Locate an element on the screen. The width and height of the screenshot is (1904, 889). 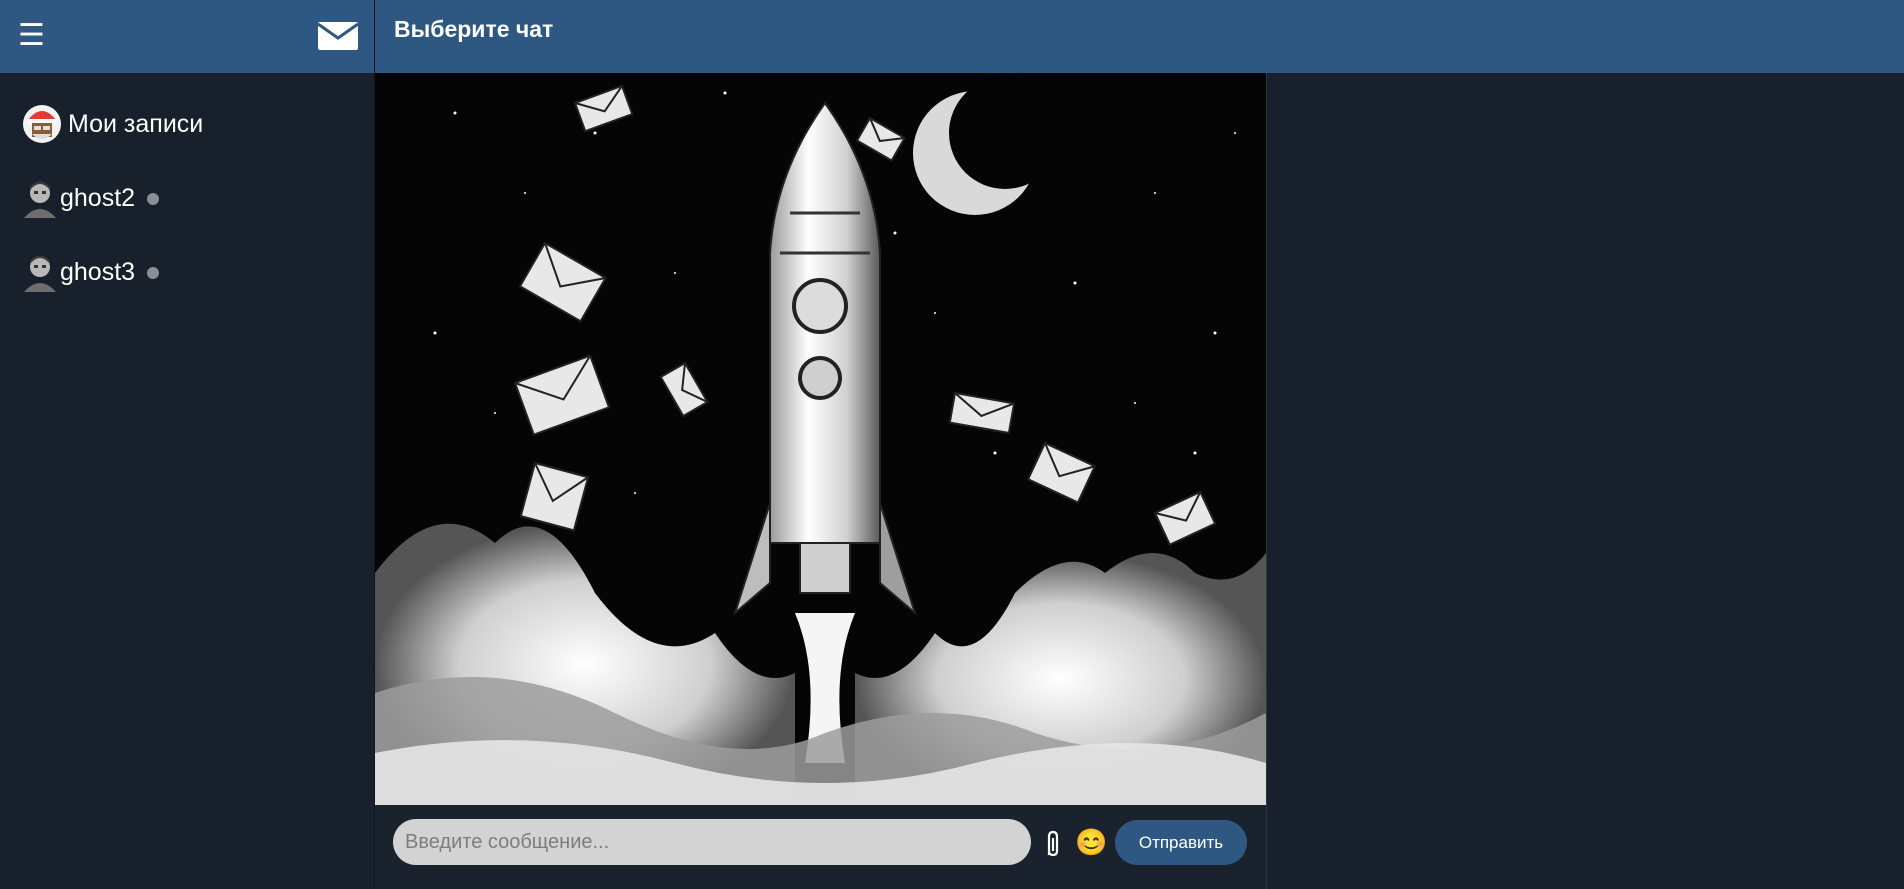
chat-name: Мои записи is located at coordinates (136, 123).